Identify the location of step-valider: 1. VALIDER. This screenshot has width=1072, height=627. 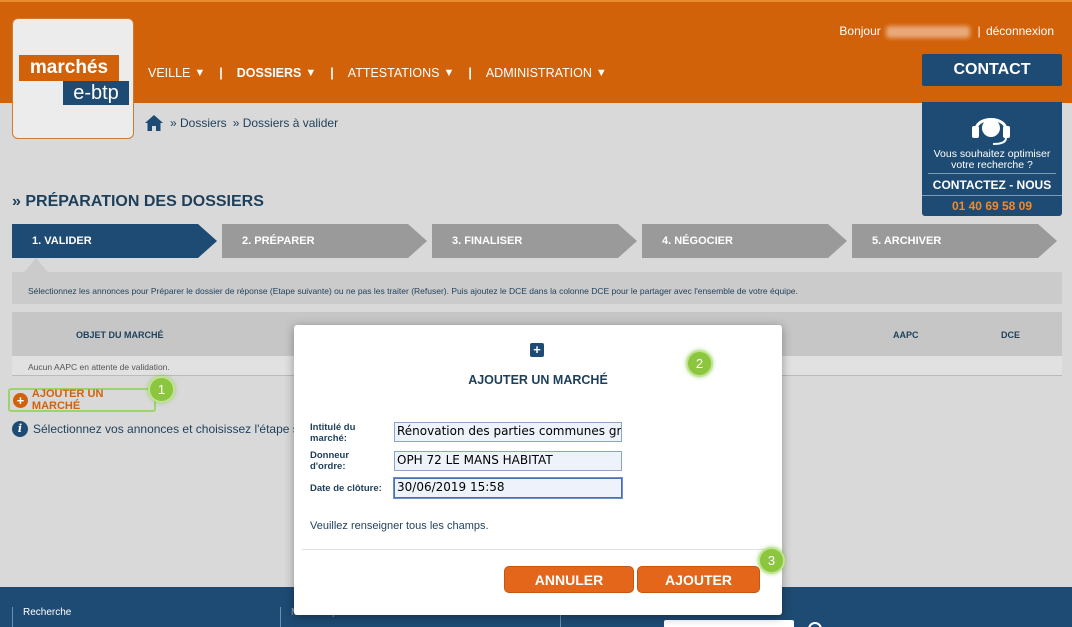
(114, 241).